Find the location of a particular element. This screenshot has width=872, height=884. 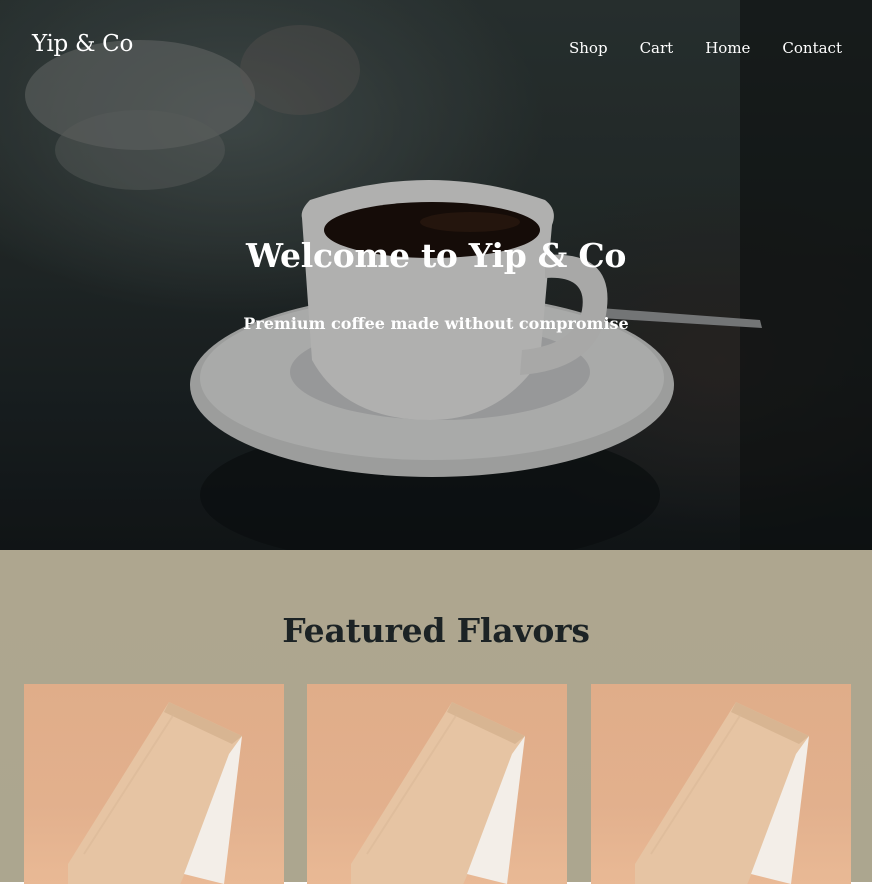

nav-contact: Contact is located at coordinates (812, 48).